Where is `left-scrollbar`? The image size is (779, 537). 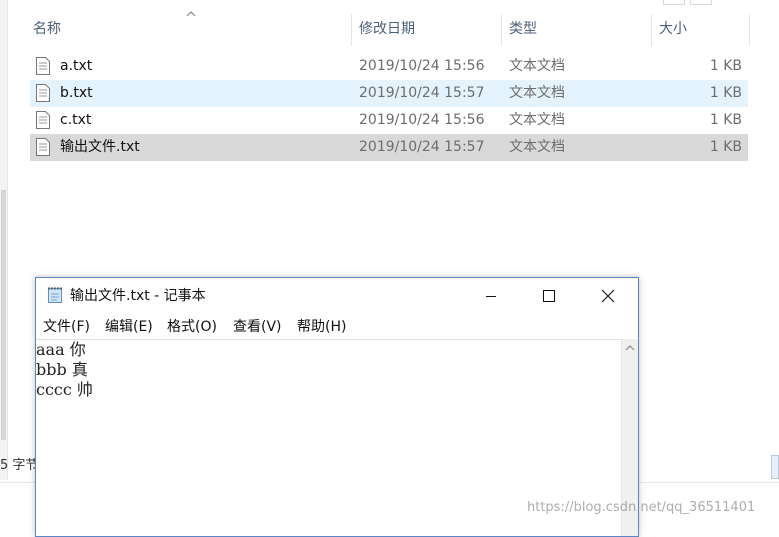 left-scrollbar is located at coordinates (4, 240).